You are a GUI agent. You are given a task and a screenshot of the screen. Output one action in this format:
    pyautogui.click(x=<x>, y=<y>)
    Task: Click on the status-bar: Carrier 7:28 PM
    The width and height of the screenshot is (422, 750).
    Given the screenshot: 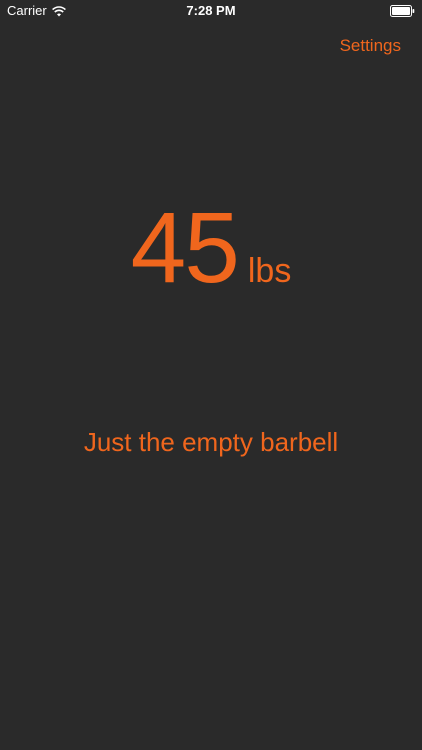 What is the action you would take?
    pyautogui.click(x=211, y=11)
    